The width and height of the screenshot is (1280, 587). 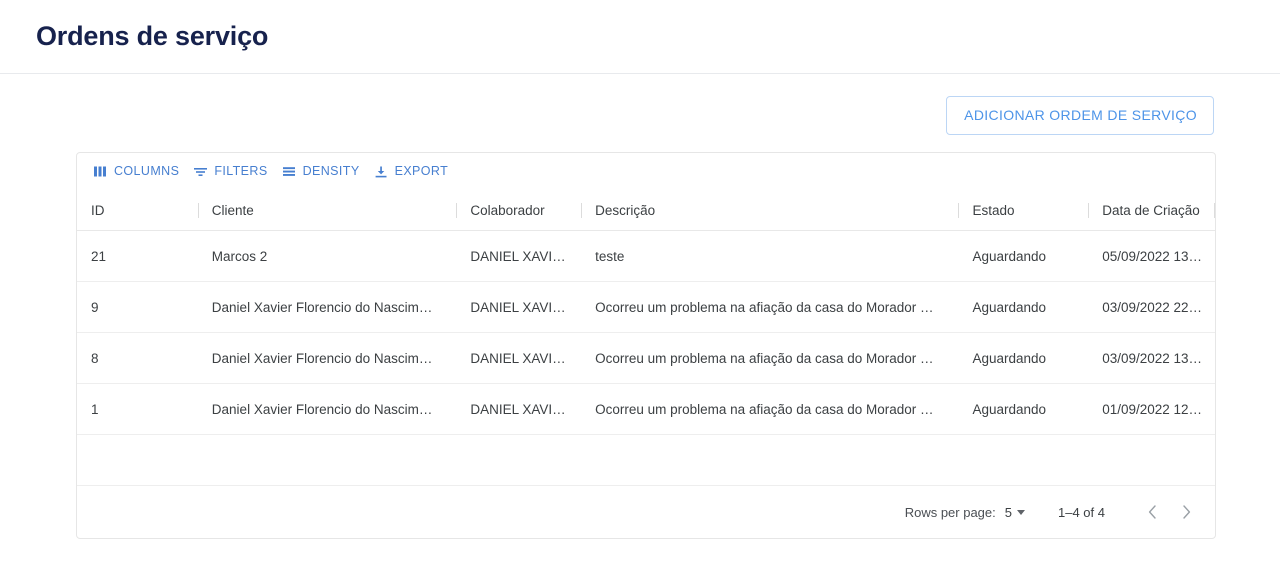 I want to click on filters-button-label: FILTERS, so click(x=241, y=171).